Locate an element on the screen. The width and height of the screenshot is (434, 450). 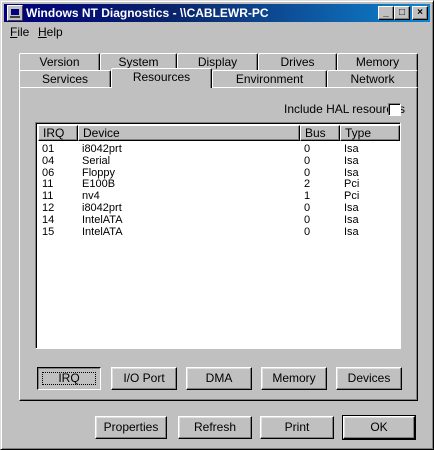
properties-button: Properties is located at coordinates (131, 427).